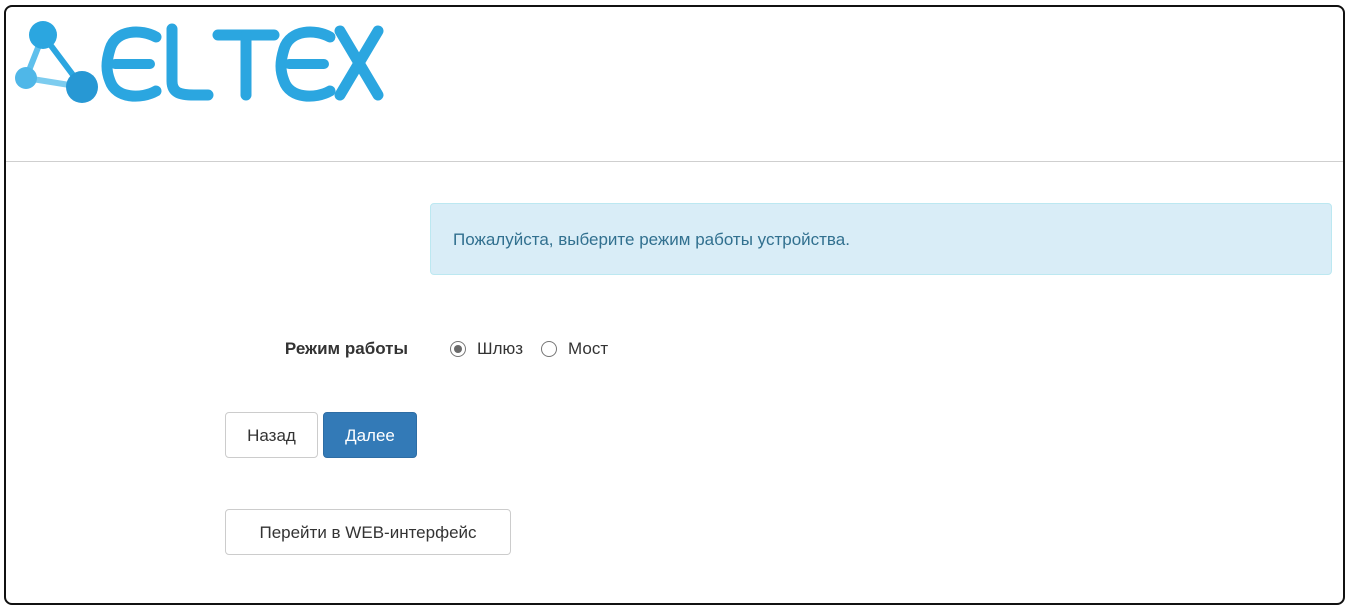 The width and height of the screenshot is (1349, 605). Describe the element at coordinates (588, 348) in the screenshot. I see `radio-bridge-label: Мост` at that location.